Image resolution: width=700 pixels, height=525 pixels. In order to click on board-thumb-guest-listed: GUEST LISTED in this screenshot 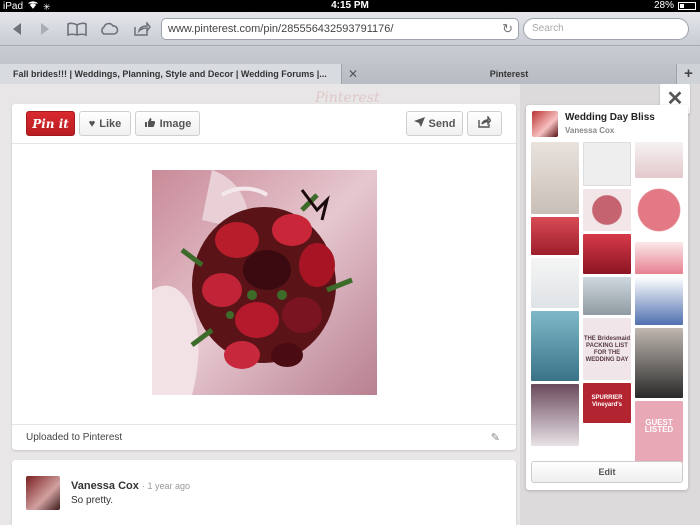, I will do `click(659, 432)`.